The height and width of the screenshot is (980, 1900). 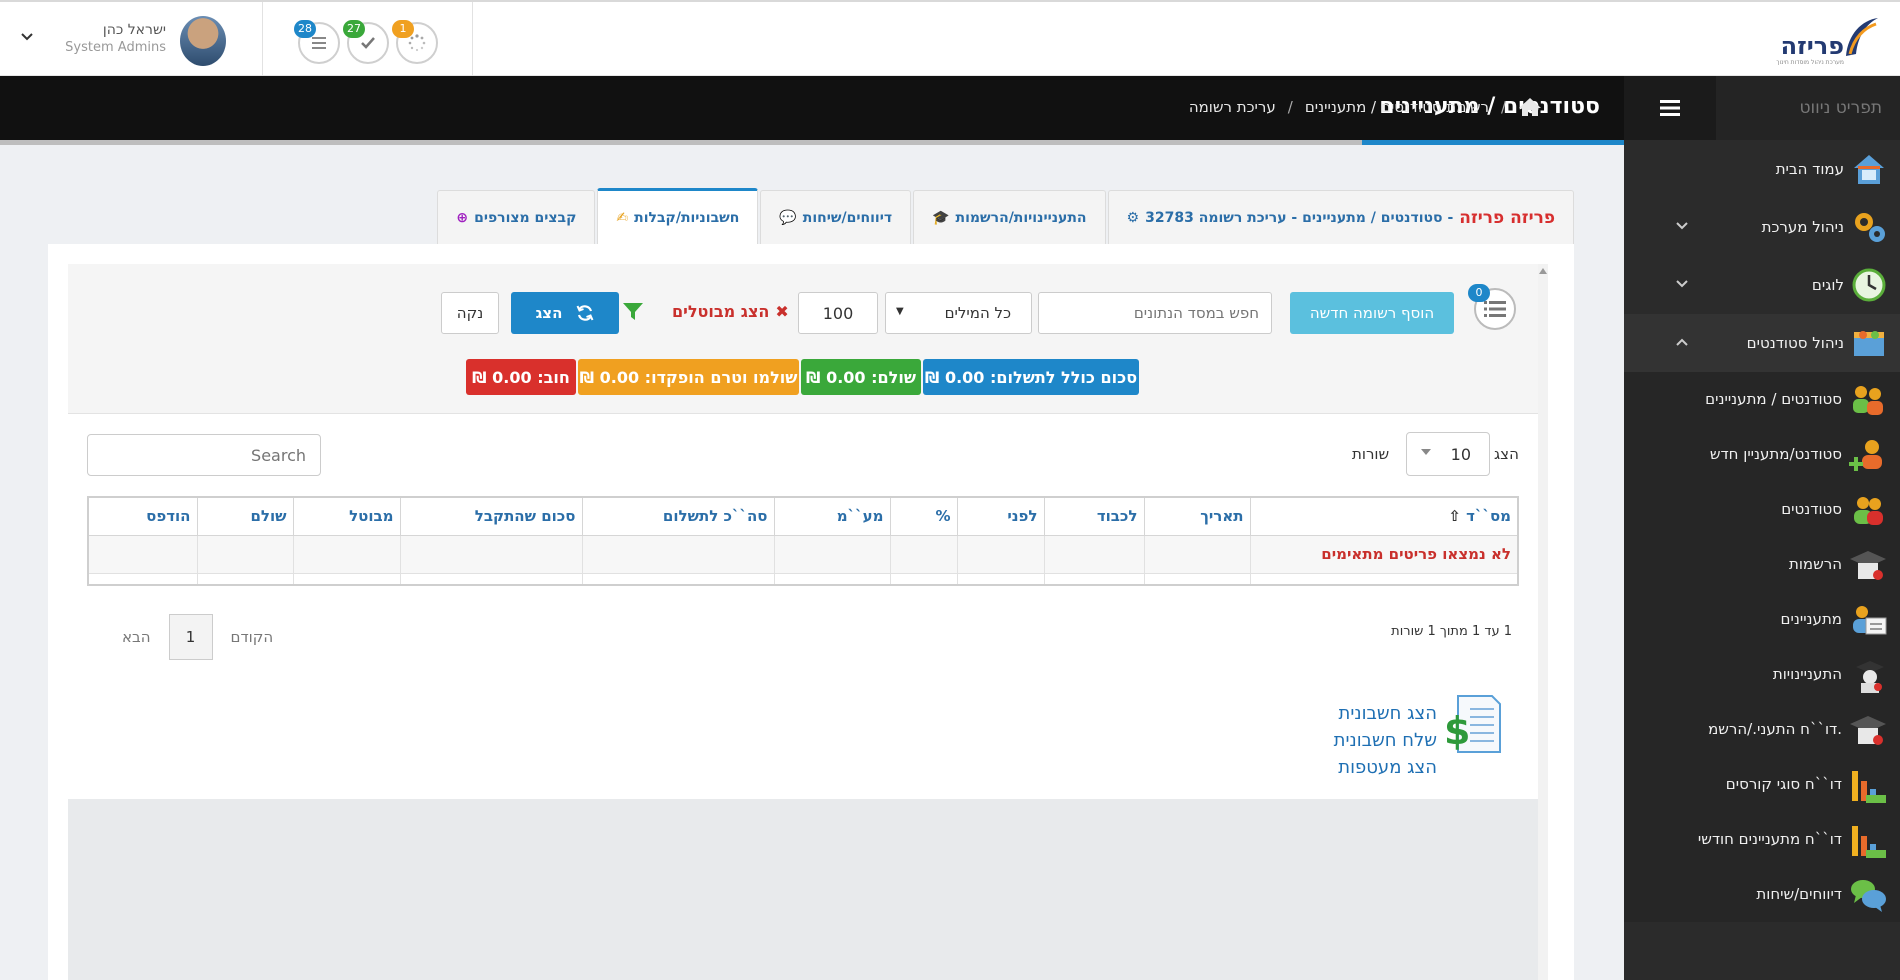 I want to click on bar-chart-icon, so click(x=1869, y=787).